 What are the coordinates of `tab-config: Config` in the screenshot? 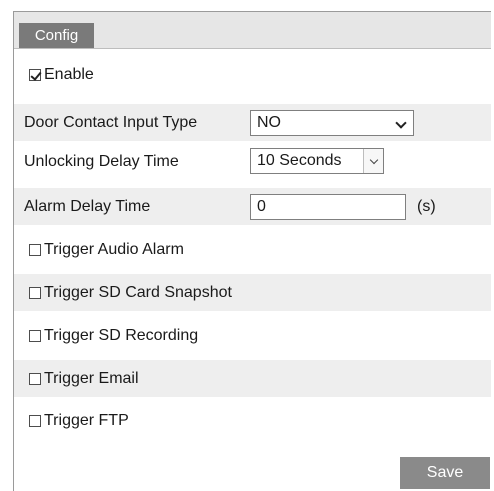 It's located at (56, 35).